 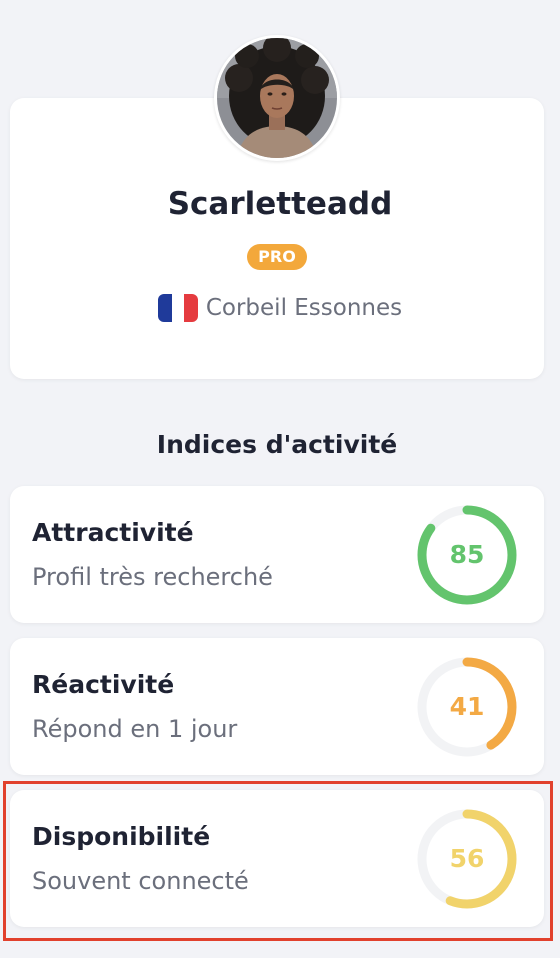 What do you see at coordinates (121, 836) in the screenshot?
I see `metric-title: Disponibilité` at bounding box center [121, 836].